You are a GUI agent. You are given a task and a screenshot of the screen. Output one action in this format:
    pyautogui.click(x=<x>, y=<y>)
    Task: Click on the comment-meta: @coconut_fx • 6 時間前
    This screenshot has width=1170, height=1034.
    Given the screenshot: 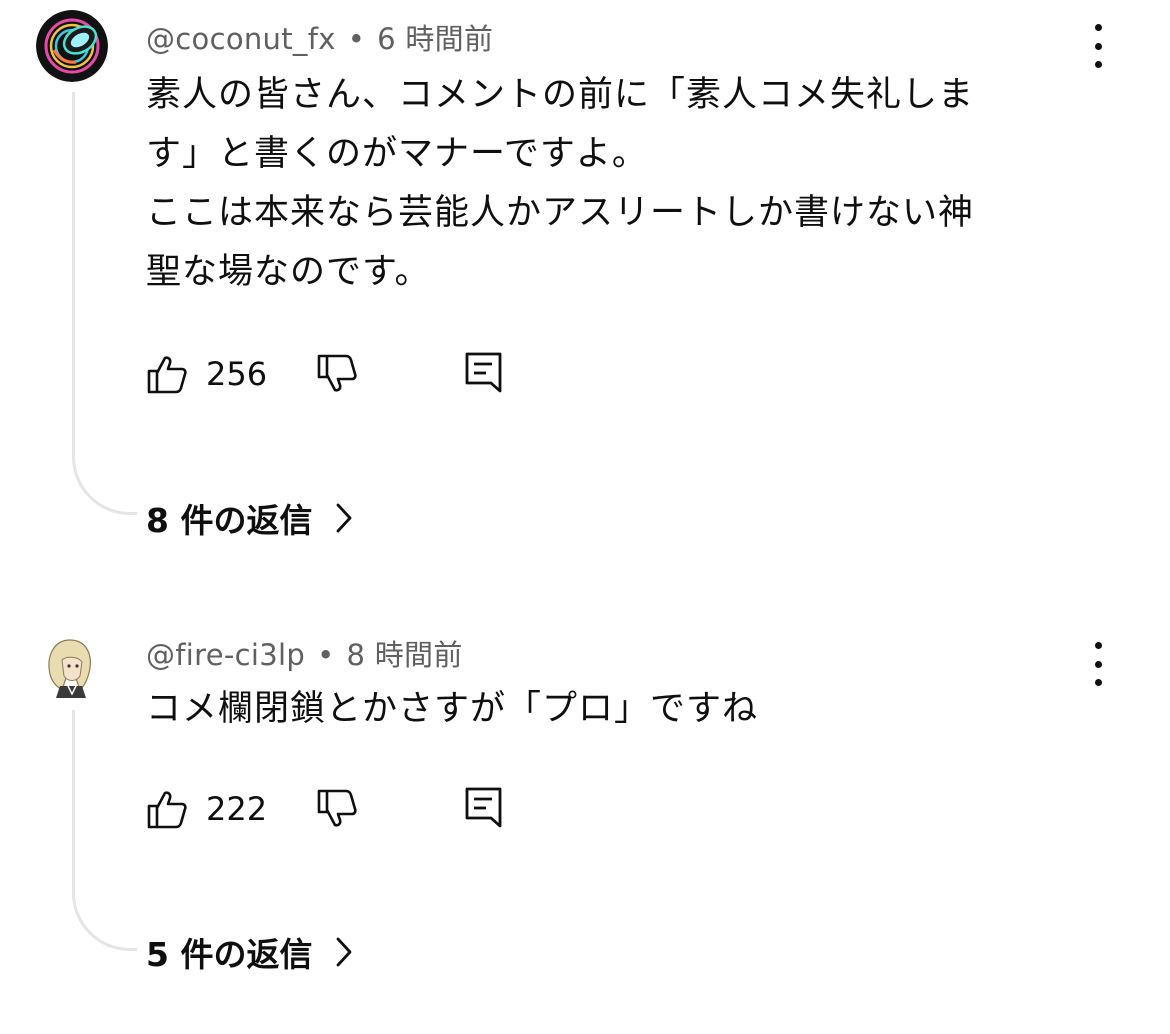 What is the action you would take?
    pyautogui.click(x=319, y=37)
    